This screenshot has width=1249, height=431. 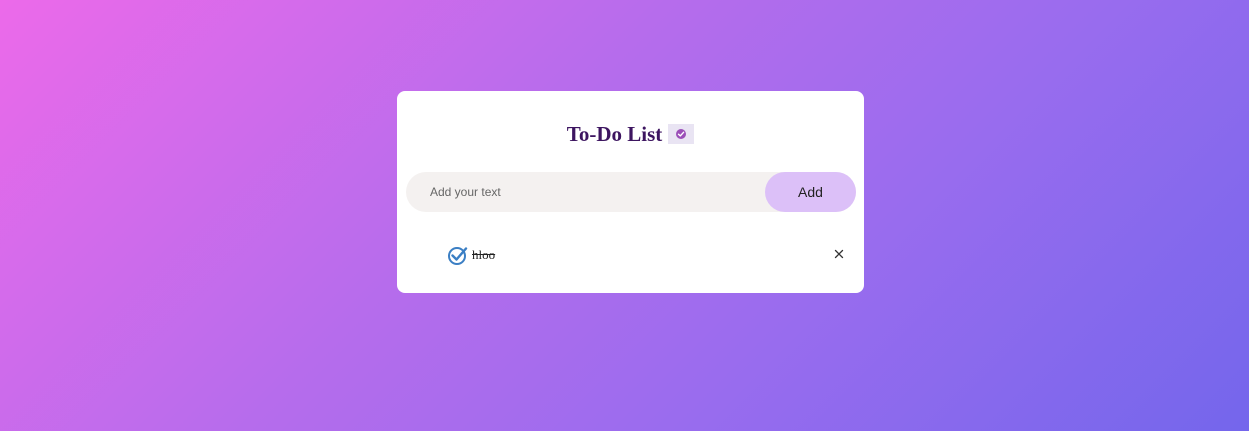 I want to click on add-button: Add, so click(x=810, y=192).